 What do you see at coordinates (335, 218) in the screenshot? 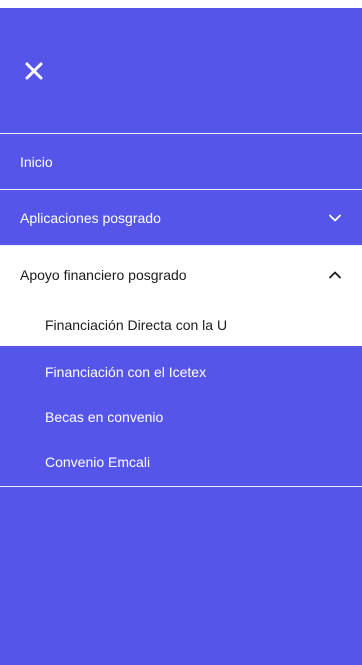
I see `chevron-down-icon` at bounding box center [335, 218].